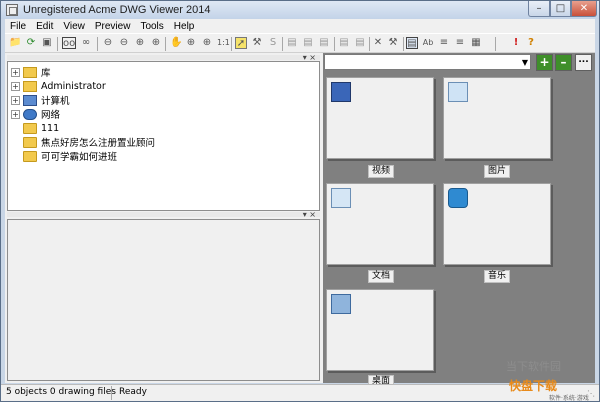  Describe the element at coordinates (476, 43) in the screenshot. I see `columns-icon: ▦` at that location.